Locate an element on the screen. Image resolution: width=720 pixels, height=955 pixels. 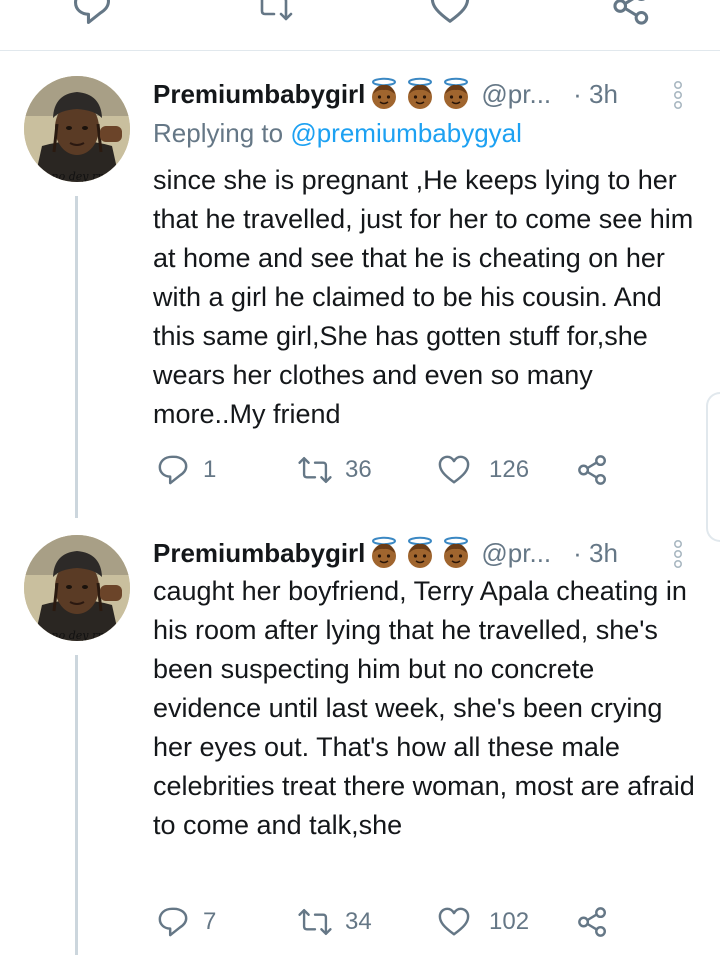
tweet-actions: 1 36 126 is located at coordinates (403, 470).